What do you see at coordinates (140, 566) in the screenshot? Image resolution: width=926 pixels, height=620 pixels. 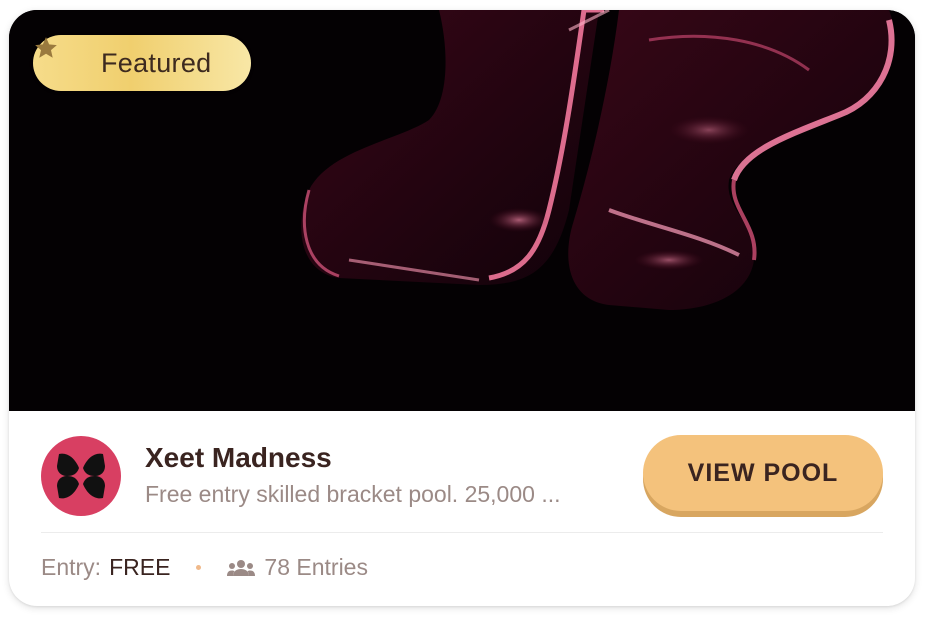 I see `entry-value: FREE` at bounding box center [140, 566].